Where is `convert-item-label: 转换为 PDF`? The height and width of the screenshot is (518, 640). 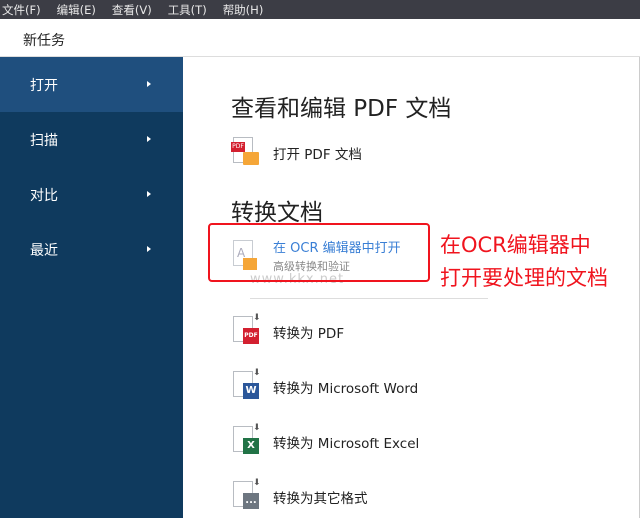
convert-item-label: 转换为 PDF is located at coordinates (309, 334).